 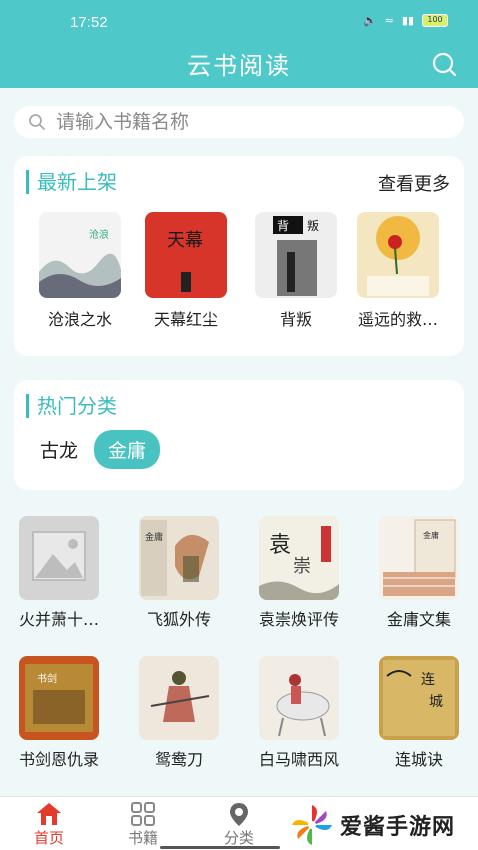 What do you see at coordinates (49, 814) in the screenshot?
I see `home-icon` at bounding box center [49, 814].